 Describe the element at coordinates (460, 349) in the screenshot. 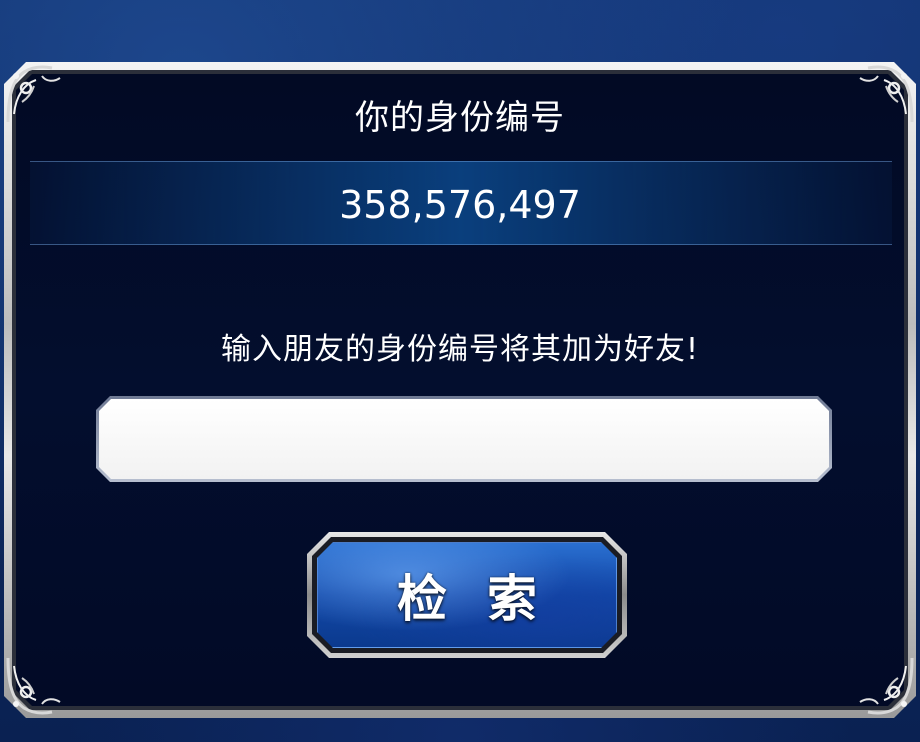

I see `instruction-text: 输入朋友的身份编号将其加为好友!` at that location.